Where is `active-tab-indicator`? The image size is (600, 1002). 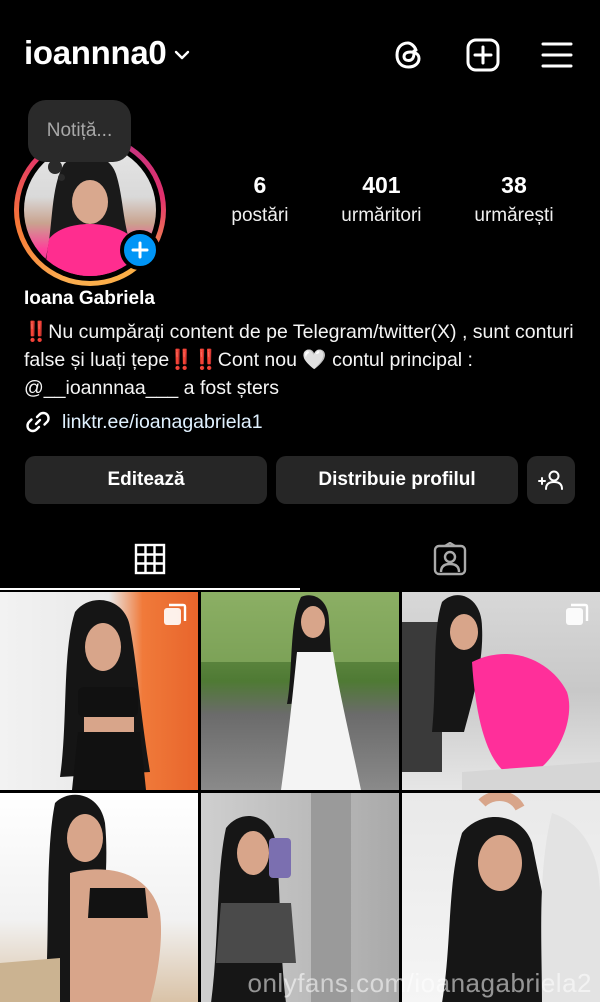 active-tab-indicator is located at coordinates (150, 589).